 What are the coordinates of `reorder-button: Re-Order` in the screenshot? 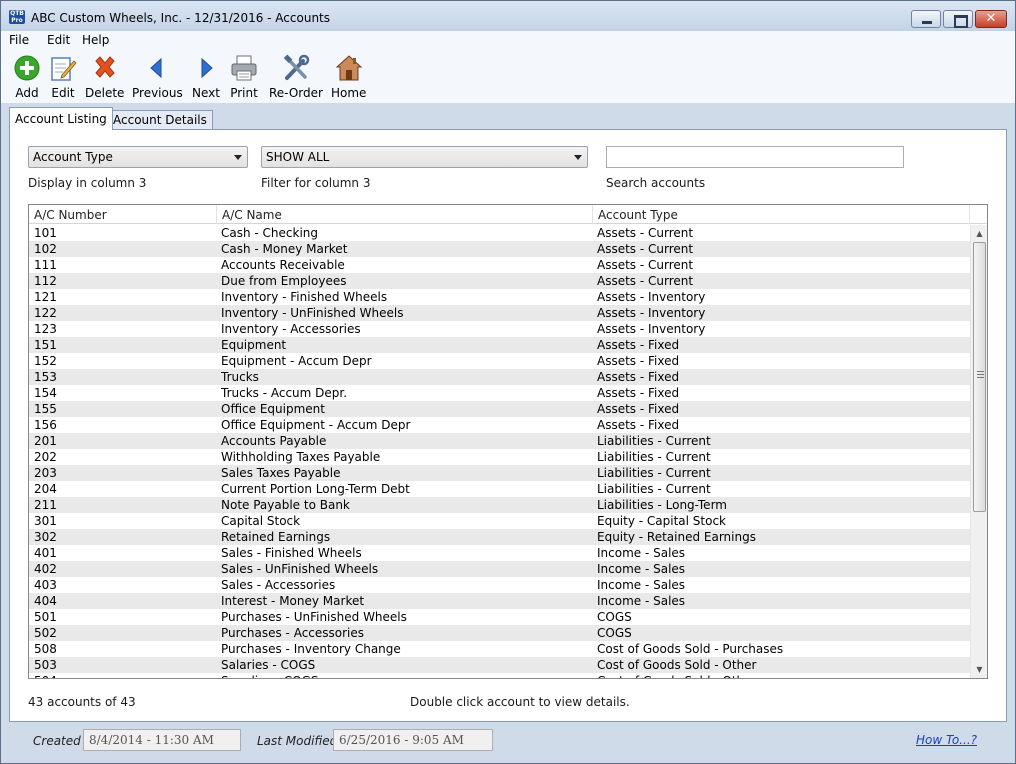 It's located at (296, 76).